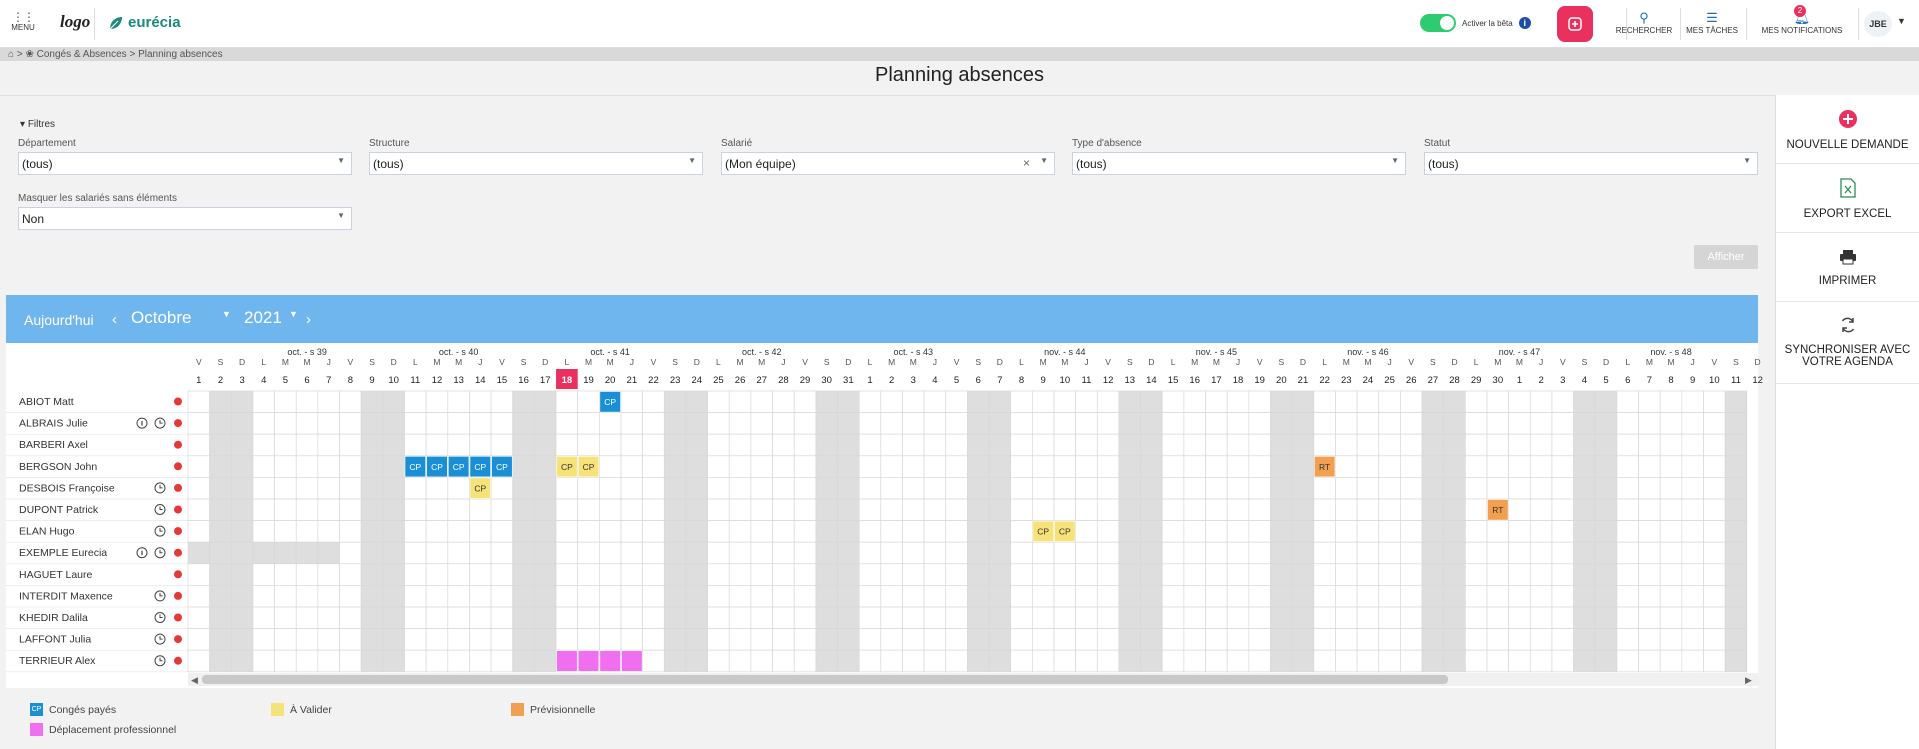 This screenshot has height=749, width=1919. Describe the element at coordinates (194, 680) in the screenshot. I see `scroll-left-icon: ◀` at that location.